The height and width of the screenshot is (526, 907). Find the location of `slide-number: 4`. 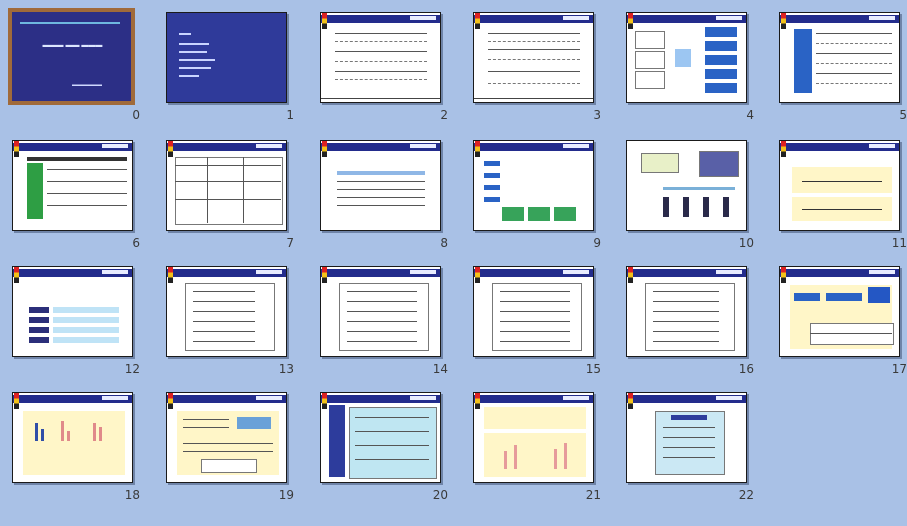

slide-number: 4 is located at coordinates (750, 115).